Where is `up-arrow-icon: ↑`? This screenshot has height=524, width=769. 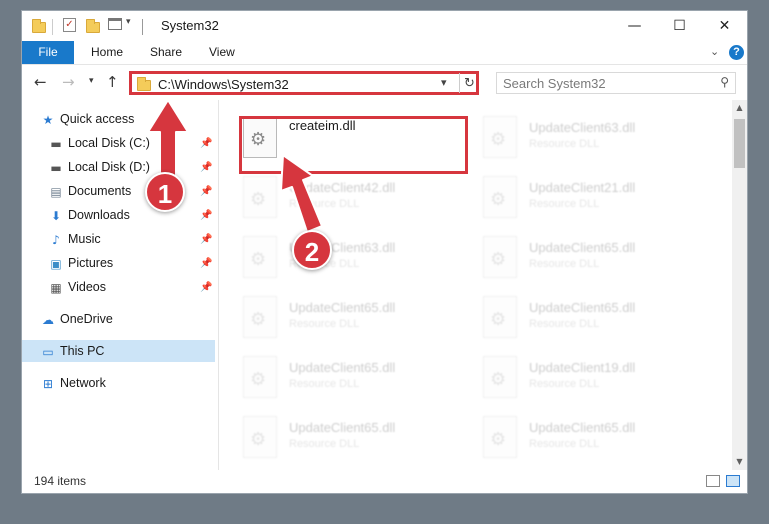
up-arrow-icon: ↑ is located at coordinates (112, 82).